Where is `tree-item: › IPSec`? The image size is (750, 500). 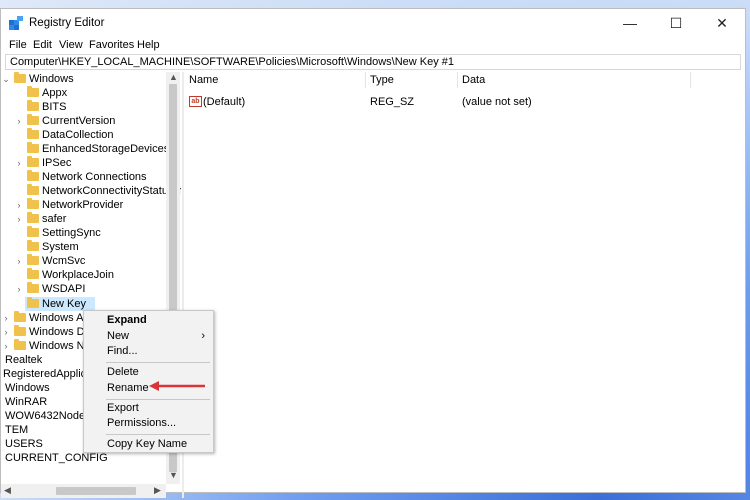 tree-item: › IPSec is located at coordinates (83, 163).